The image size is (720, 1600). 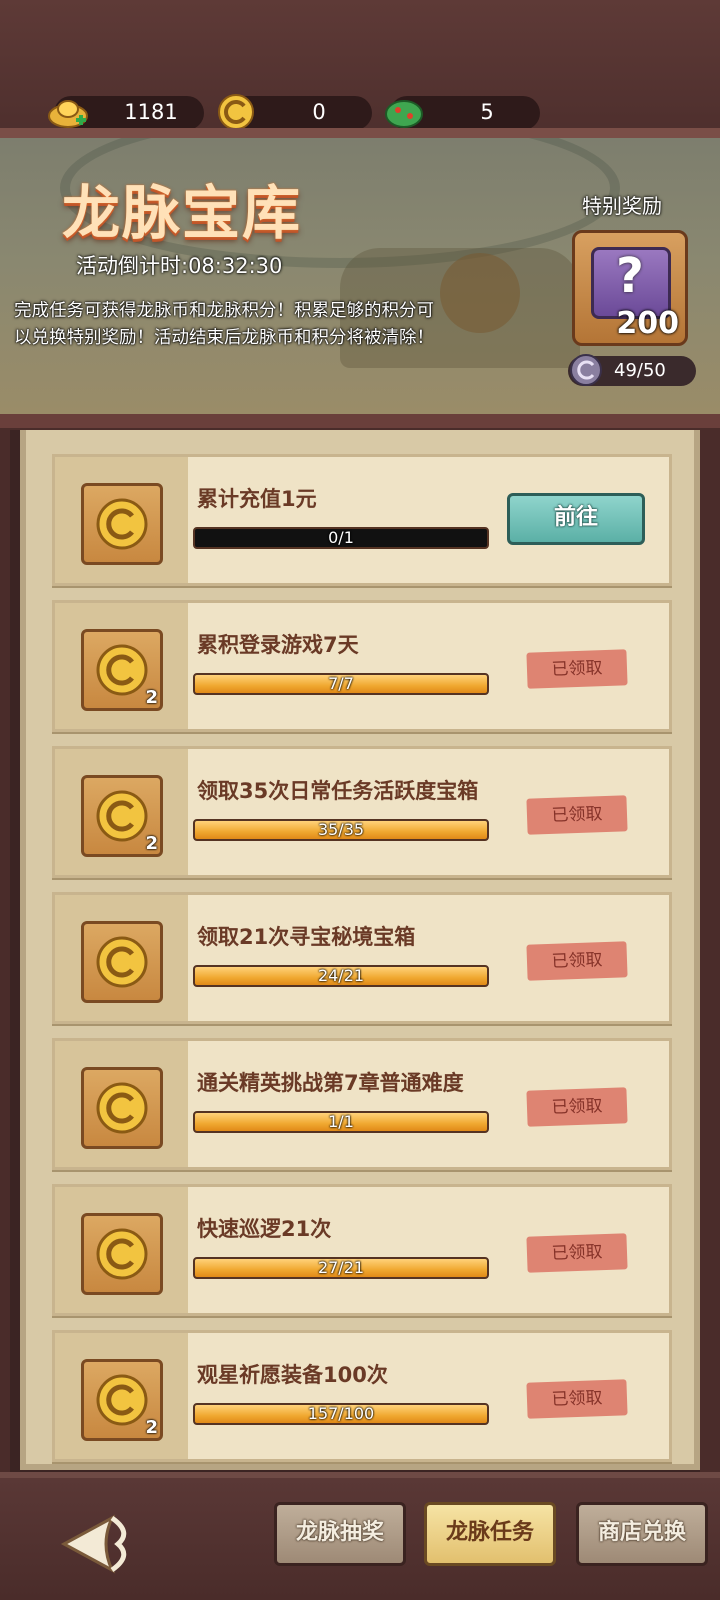 I want to click on task-card: 通关精英挑战第7章普通难度 1/1 已领取, so click(x=362, y=1104).